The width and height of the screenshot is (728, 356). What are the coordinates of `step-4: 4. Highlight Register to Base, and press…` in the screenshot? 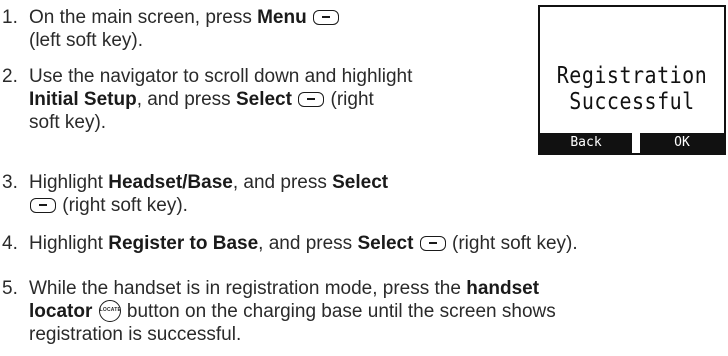 It's located at (364, 244).